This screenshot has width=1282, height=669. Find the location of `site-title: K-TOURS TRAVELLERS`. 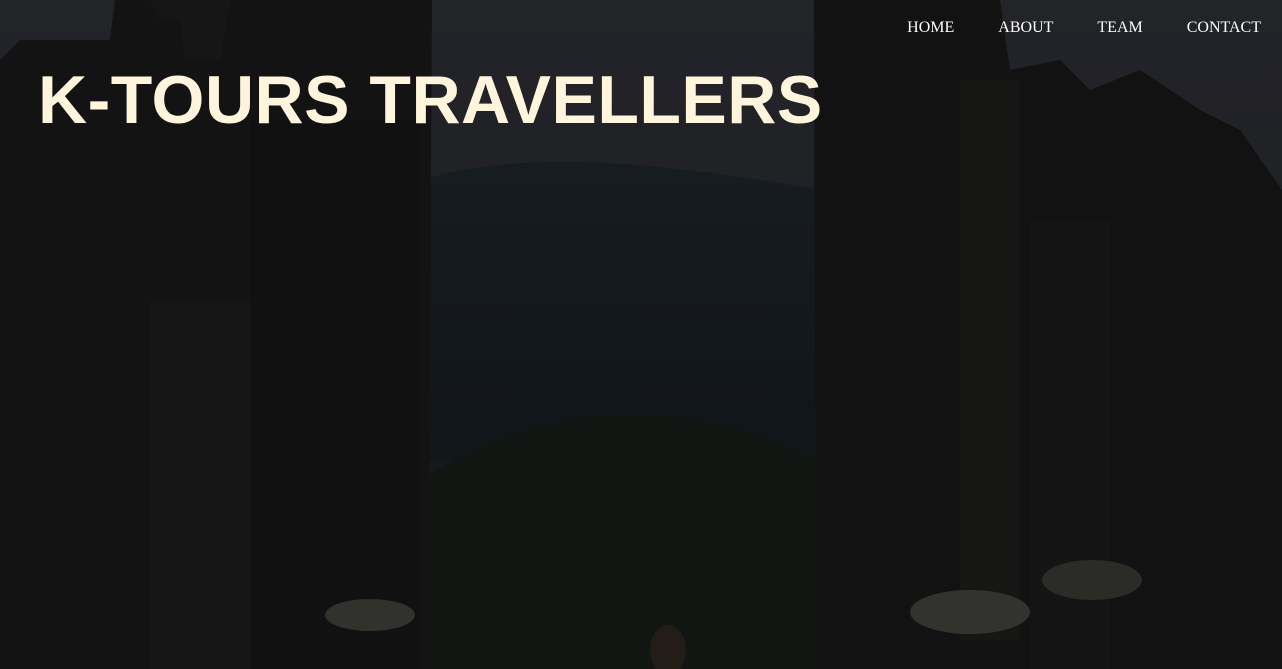

site-title: K-TOURS TRAVELLERS is located at coordinates (430, 100).